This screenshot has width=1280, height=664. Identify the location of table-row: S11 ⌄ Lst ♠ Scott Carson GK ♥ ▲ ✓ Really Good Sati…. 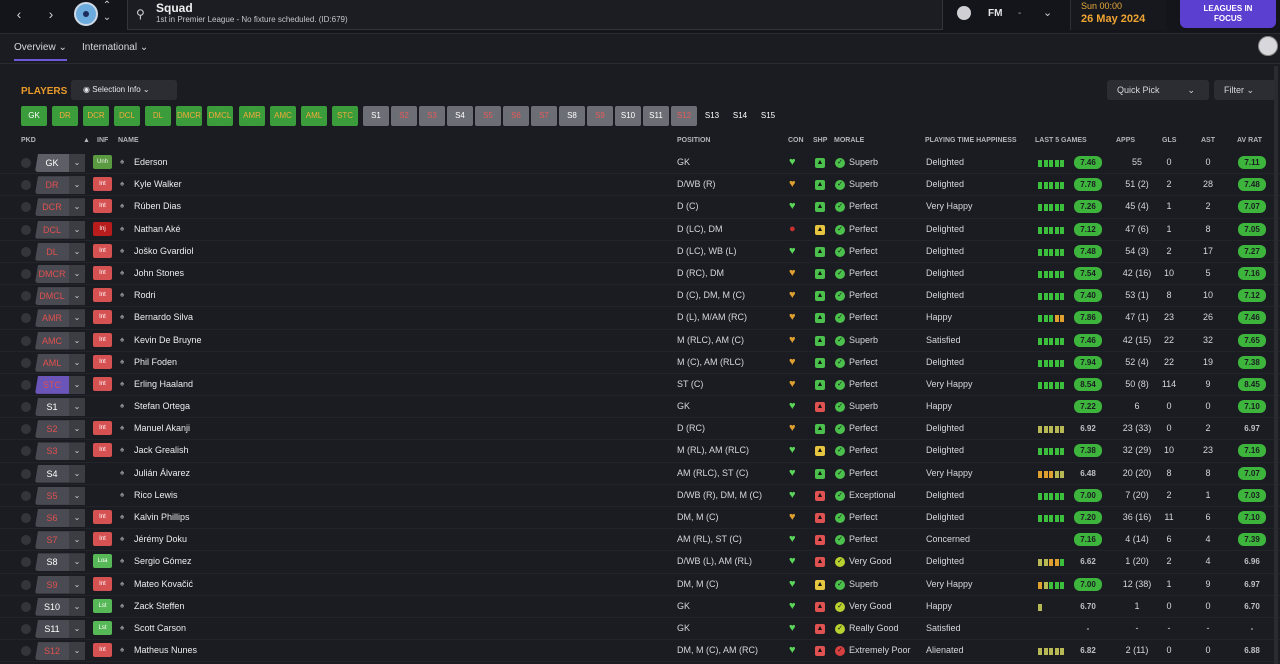
(640, 629).